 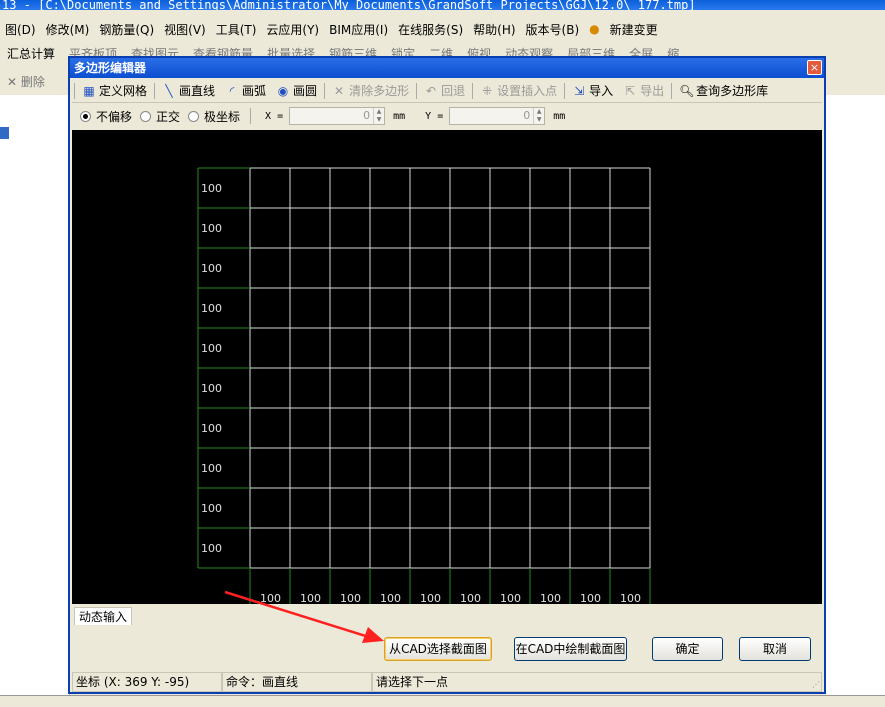 I want to click on draw-arc-label: 画弧, so click(x=254, y=91).